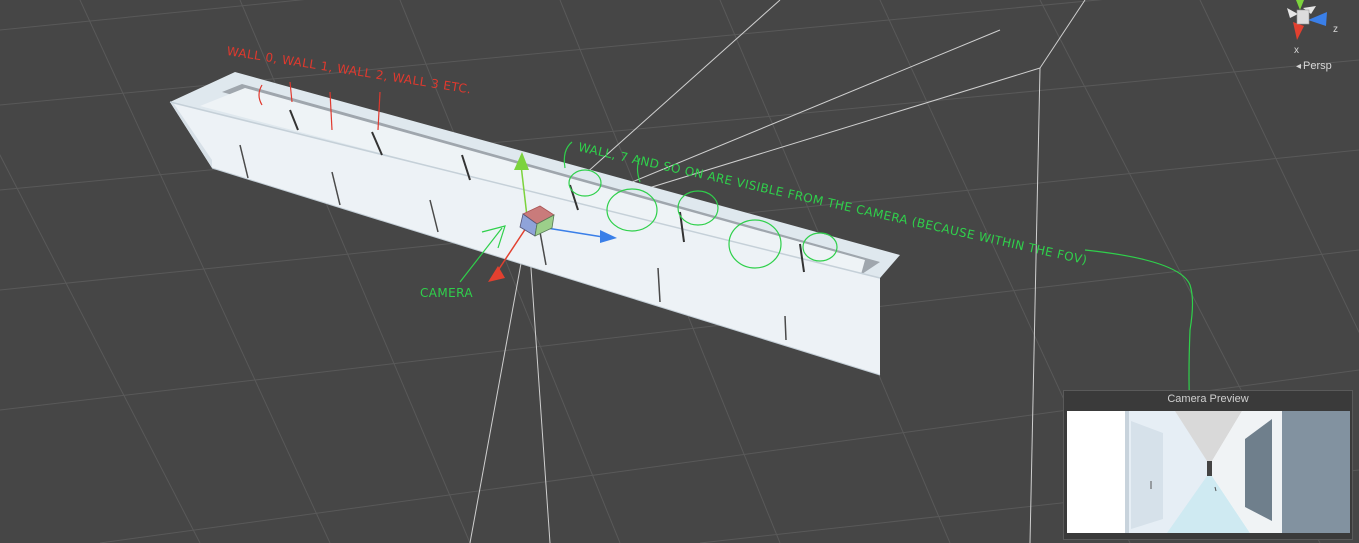  Describe the element at coordinates (1208, 399) in the screenshot. I see `camera-preview-title: Camera Preview` at that location.